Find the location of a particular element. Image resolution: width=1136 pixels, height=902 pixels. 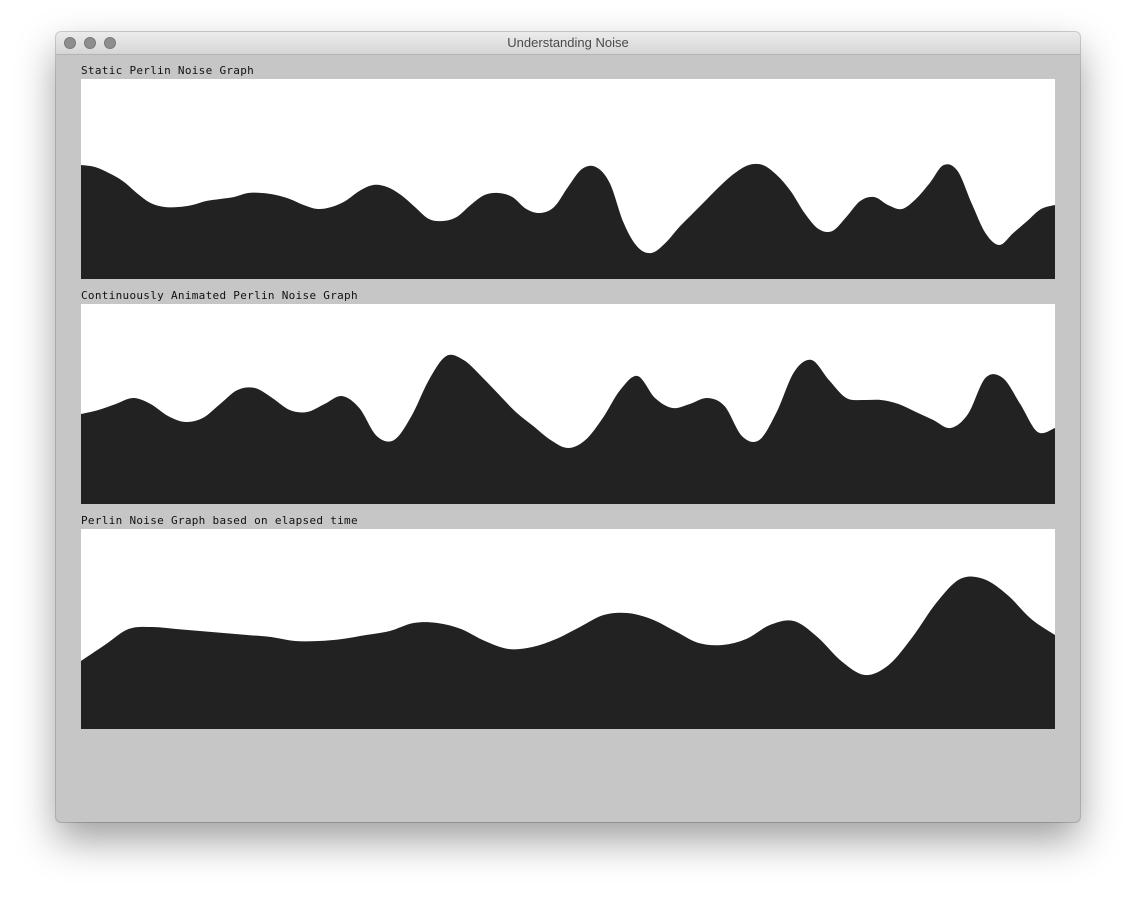

static-noise-graph-label: Static Perlin Noise Graph is located at coordinates (168, 70).